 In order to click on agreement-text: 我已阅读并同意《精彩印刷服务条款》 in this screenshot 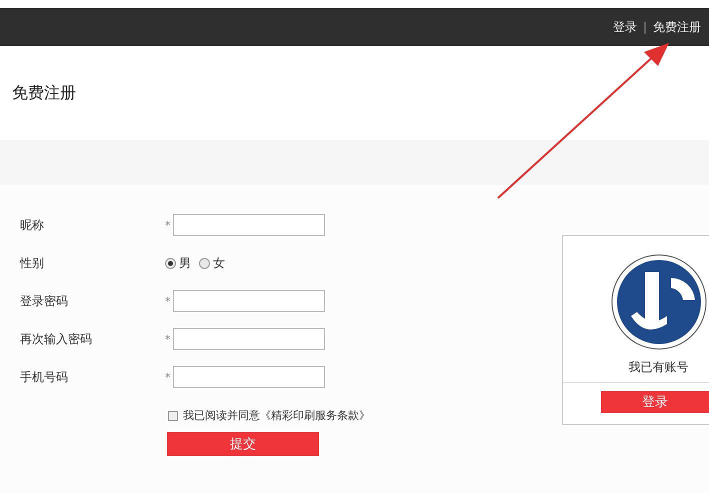, I will do `click(276, 415)`.